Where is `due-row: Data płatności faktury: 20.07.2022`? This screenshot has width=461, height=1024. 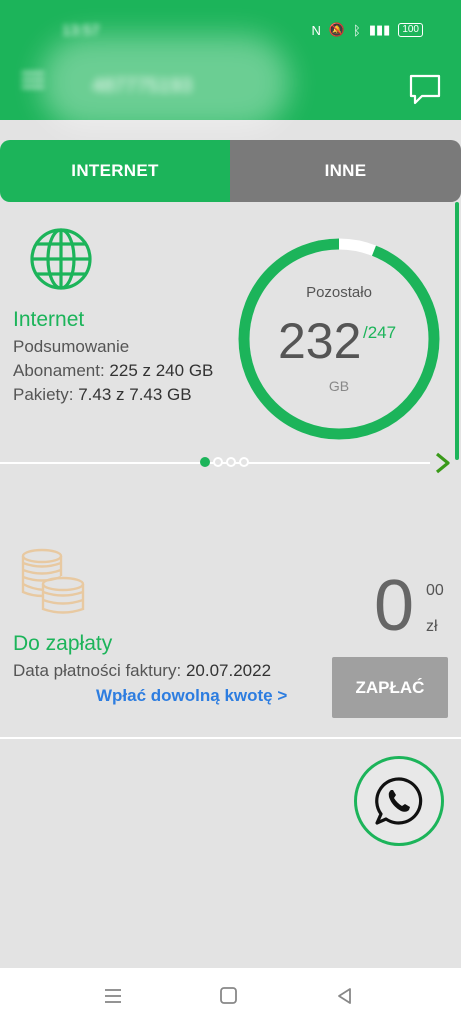 due-row: Data płatności faktury: 20.07.2022 is located at coordinates (142, 671).